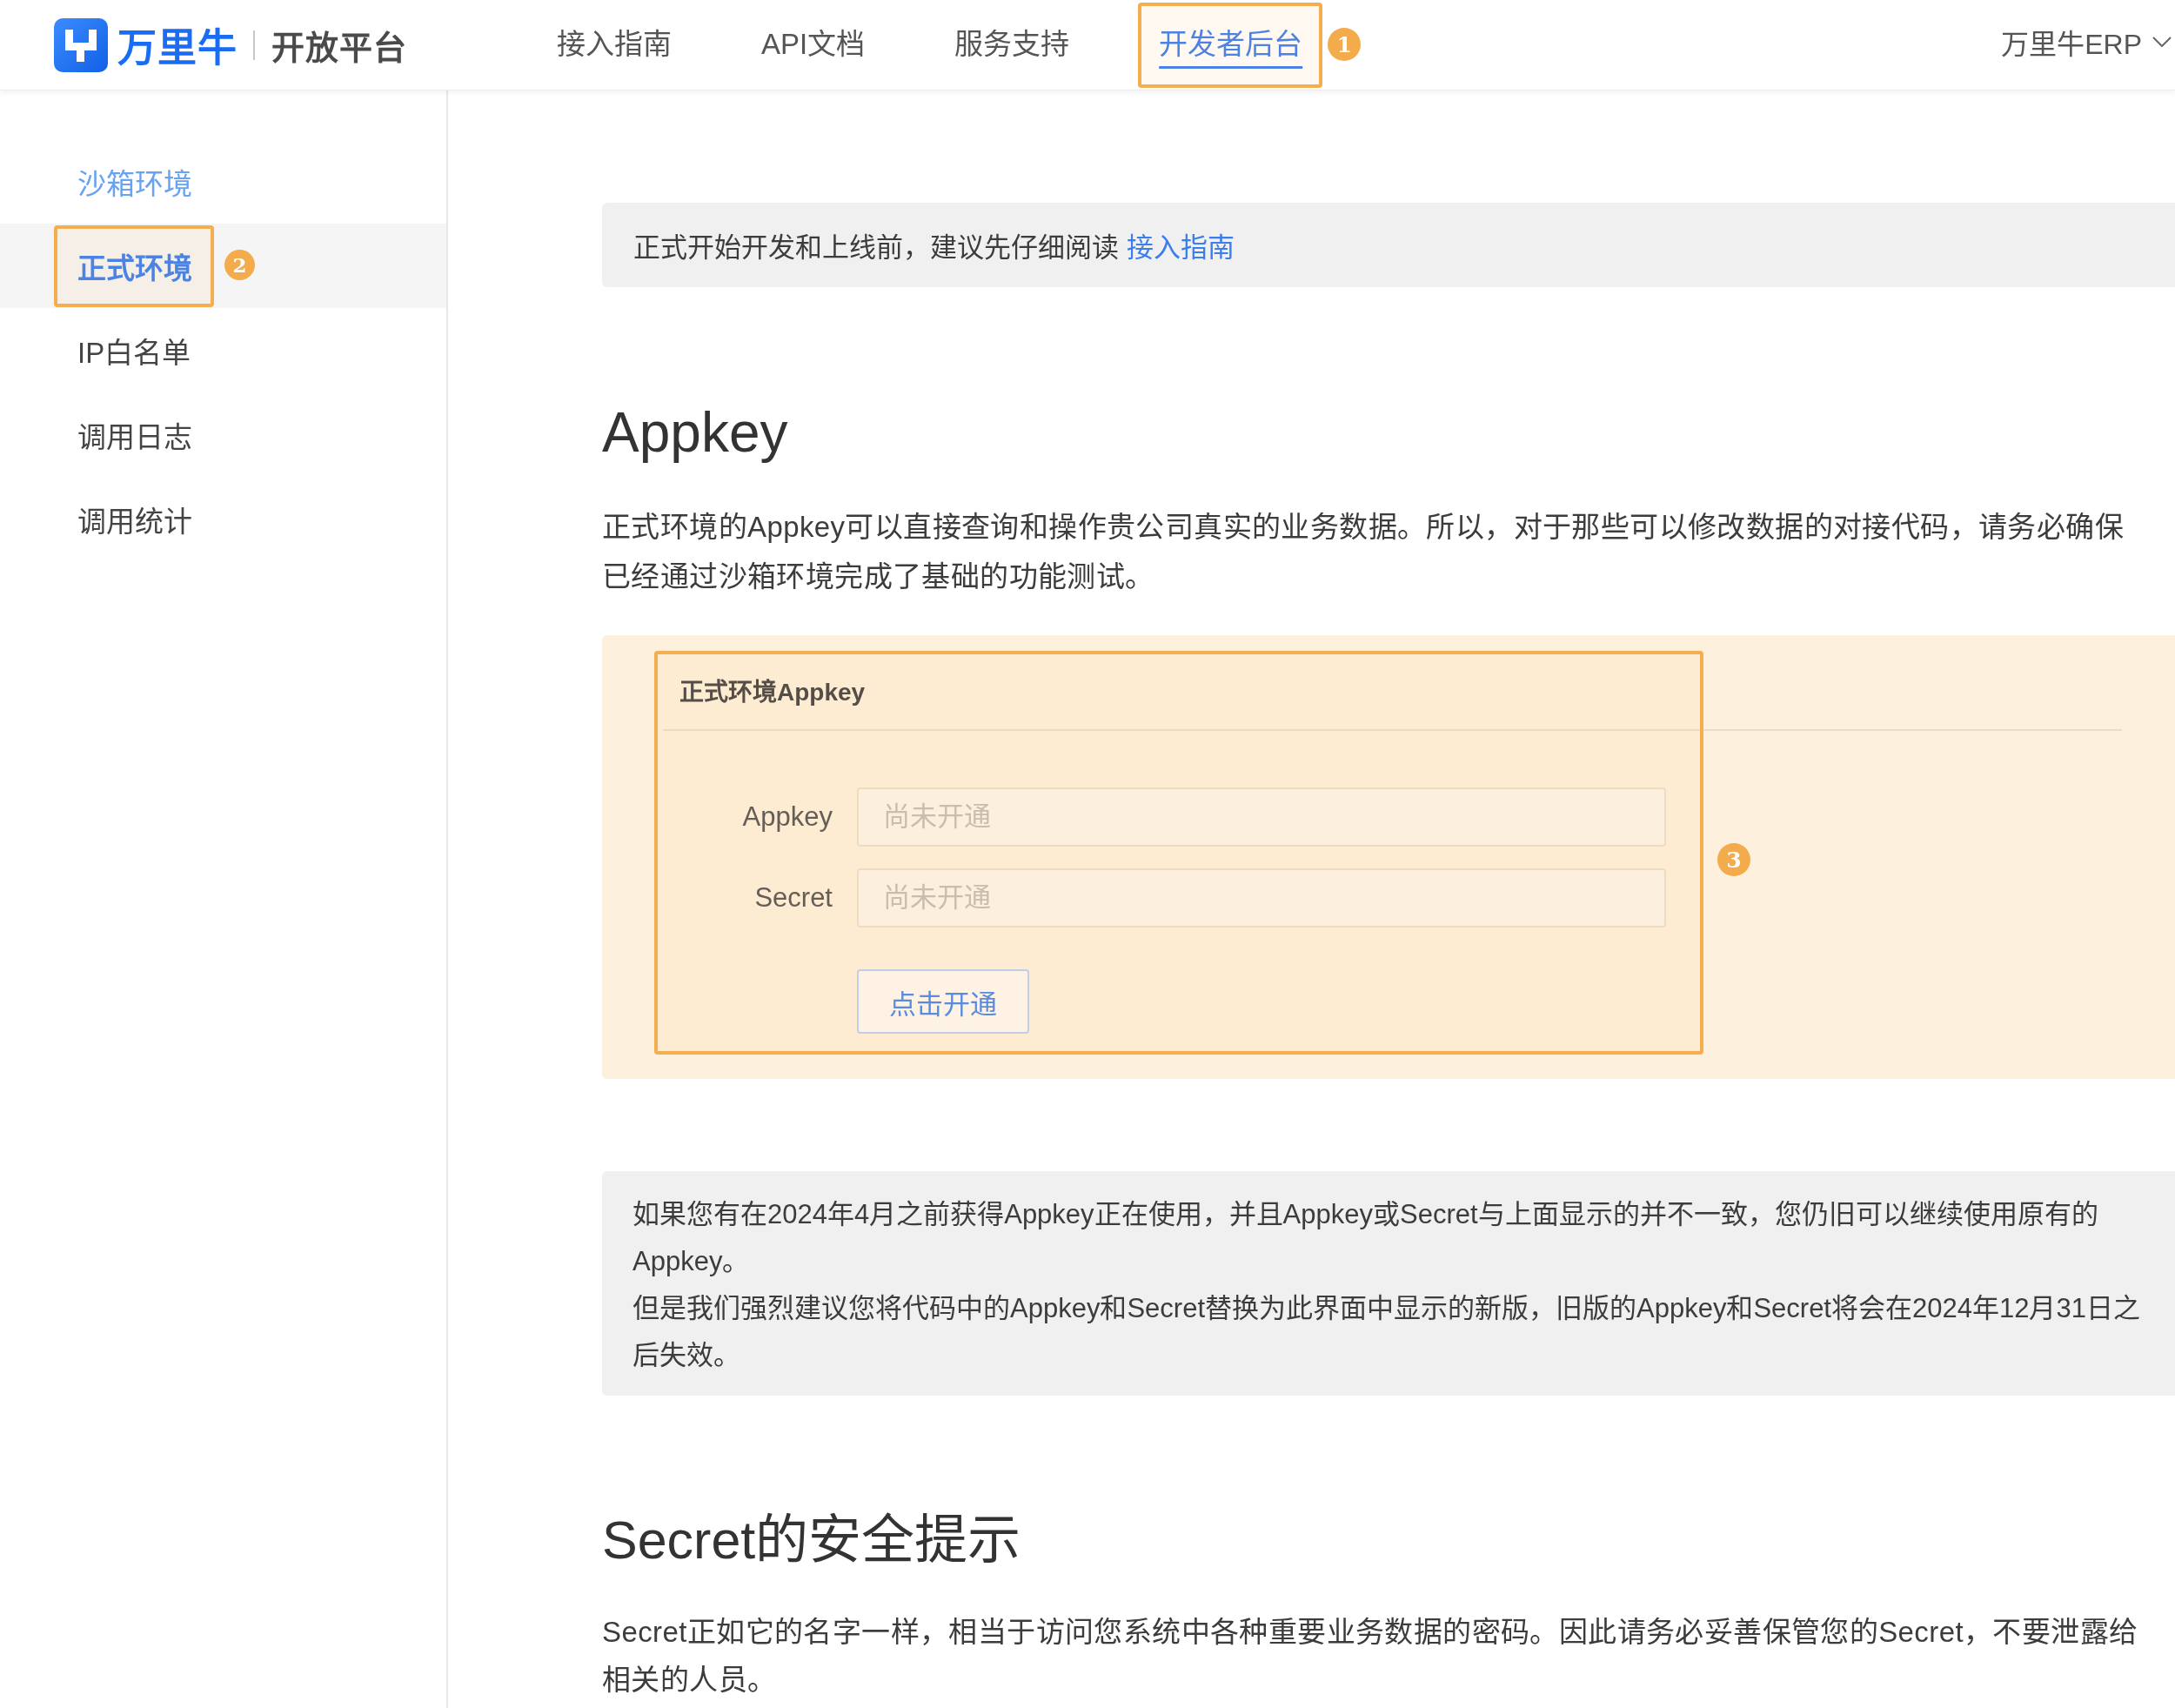  Describe the element at coordinates (1733, 860) in the screenshot. I see `step-badge: 3` at that location.